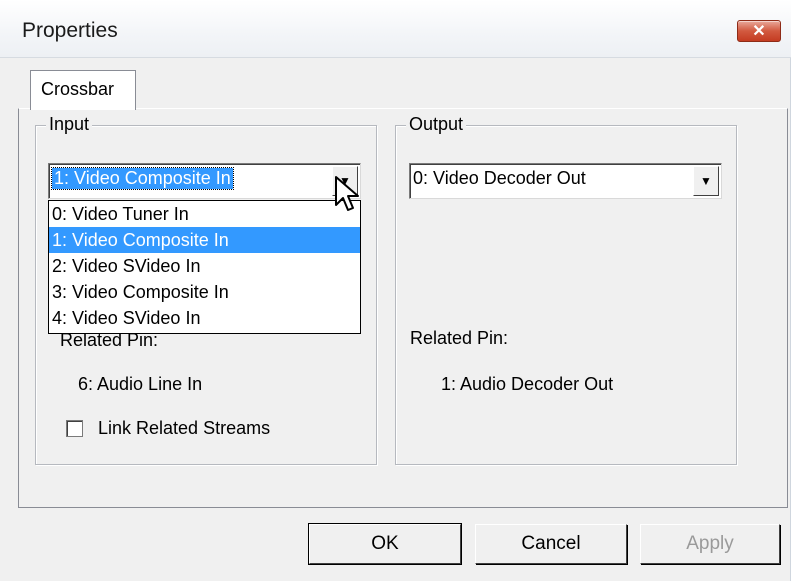 Image resolution: width=791 pixels, height=581 pixels. Describe the element at coordinates (204, 214) in the screenshot. I see `dropdown-item: 0: Video Tuner In` at that location.